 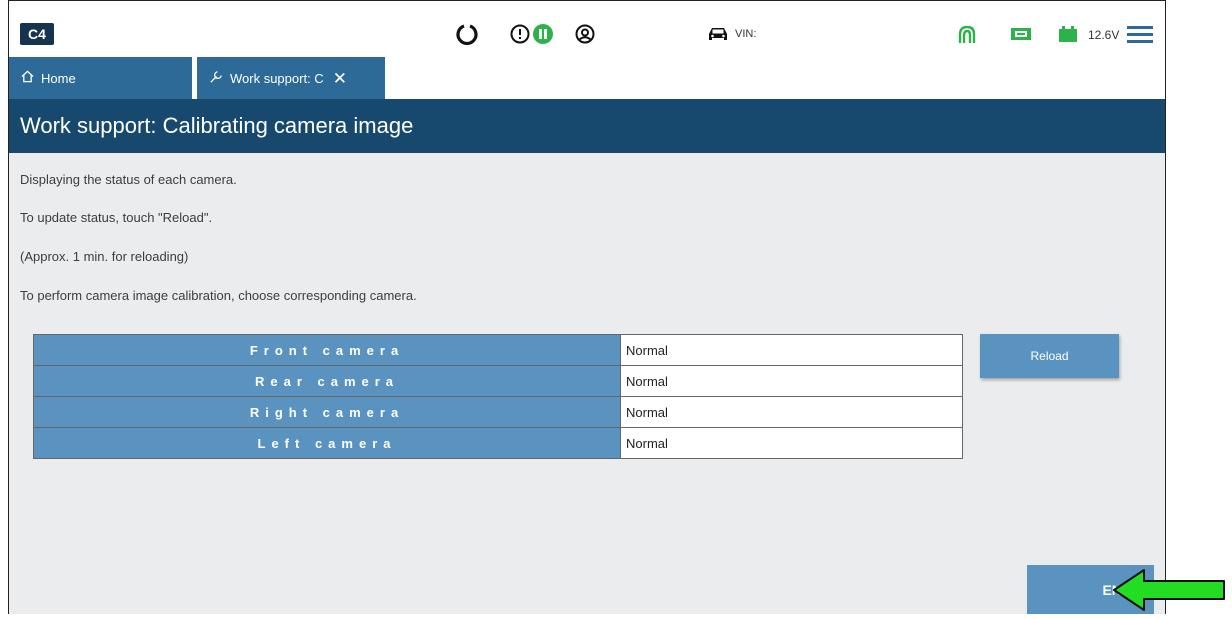 I want to click on wrench-icon, so click(x=216, y=78).